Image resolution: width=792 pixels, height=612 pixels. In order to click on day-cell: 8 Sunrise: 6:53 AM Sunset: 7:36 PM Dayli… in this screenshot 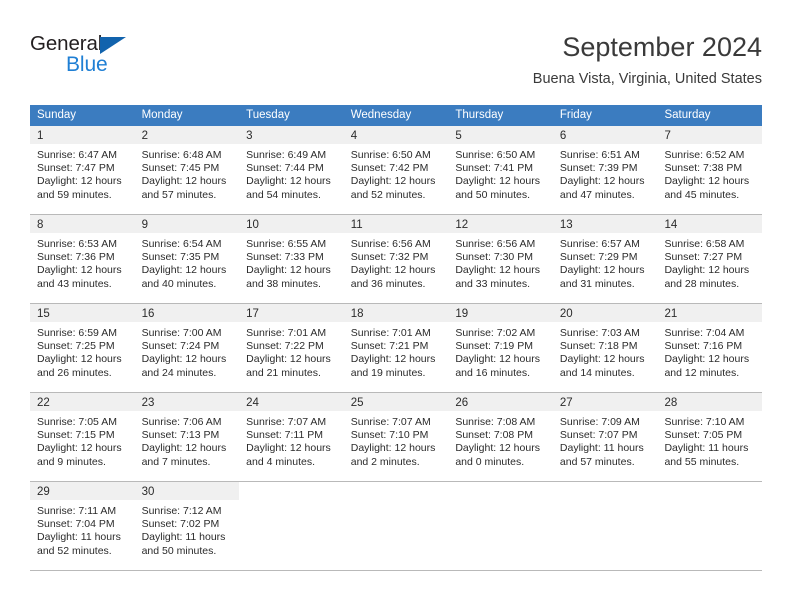, I will do `click(82, 259)`.